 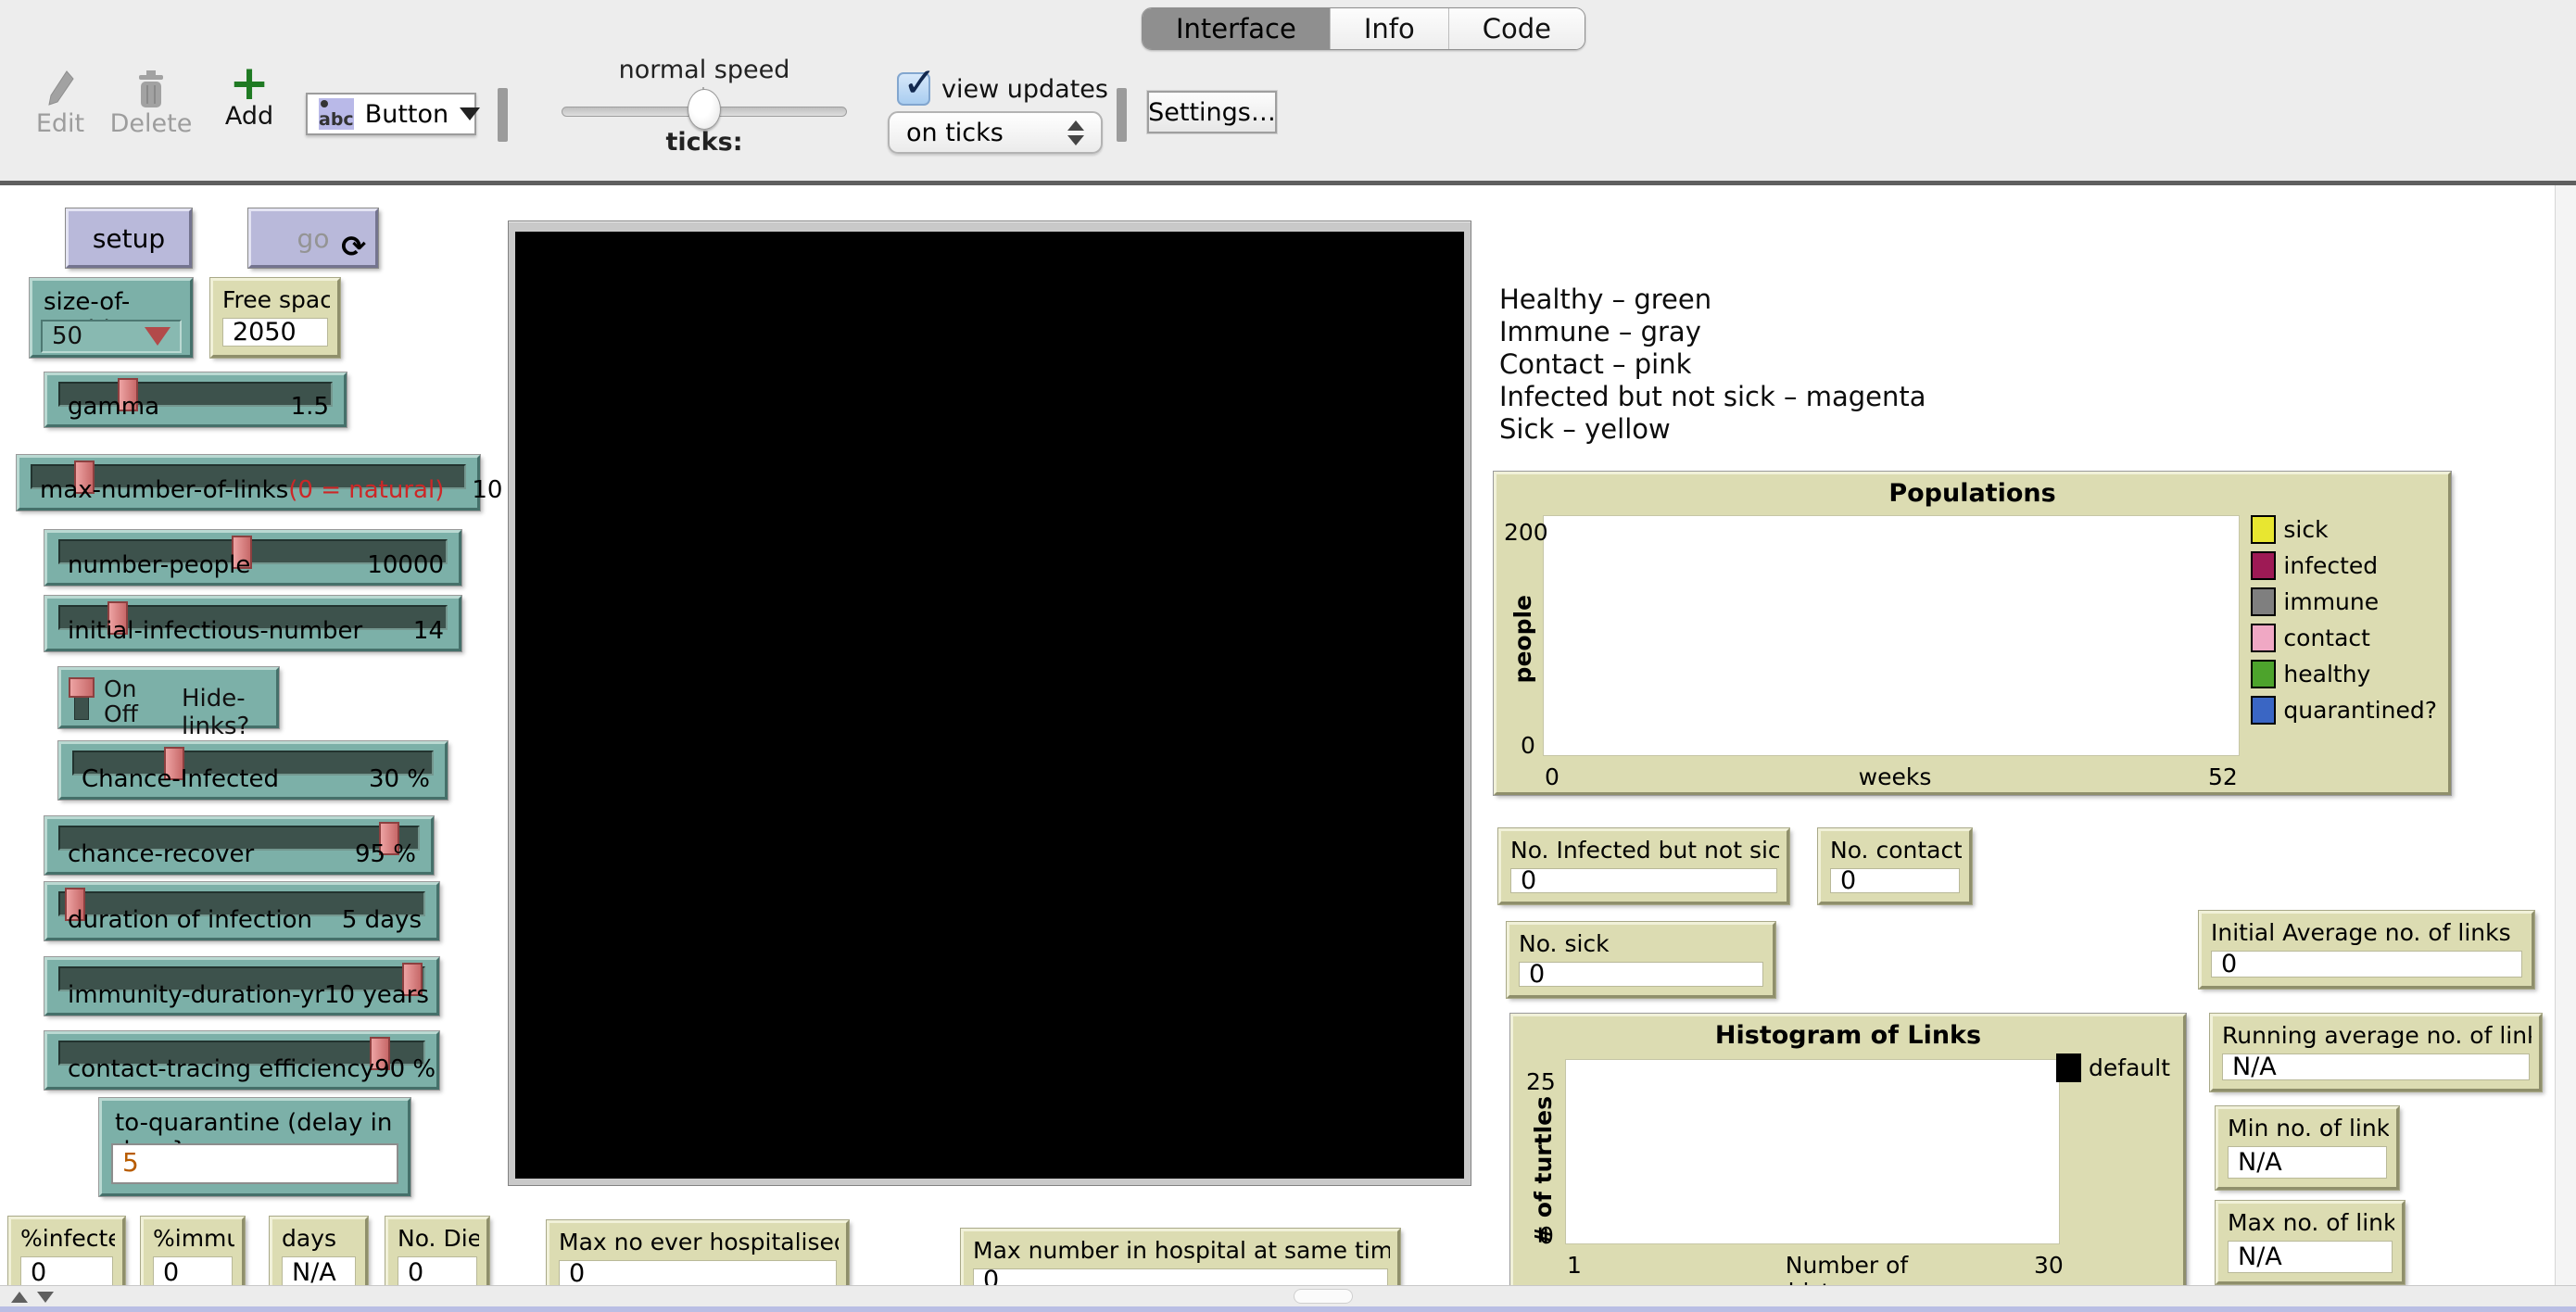 I want to click on slider-value: 10000, so click(x=405, y=565).